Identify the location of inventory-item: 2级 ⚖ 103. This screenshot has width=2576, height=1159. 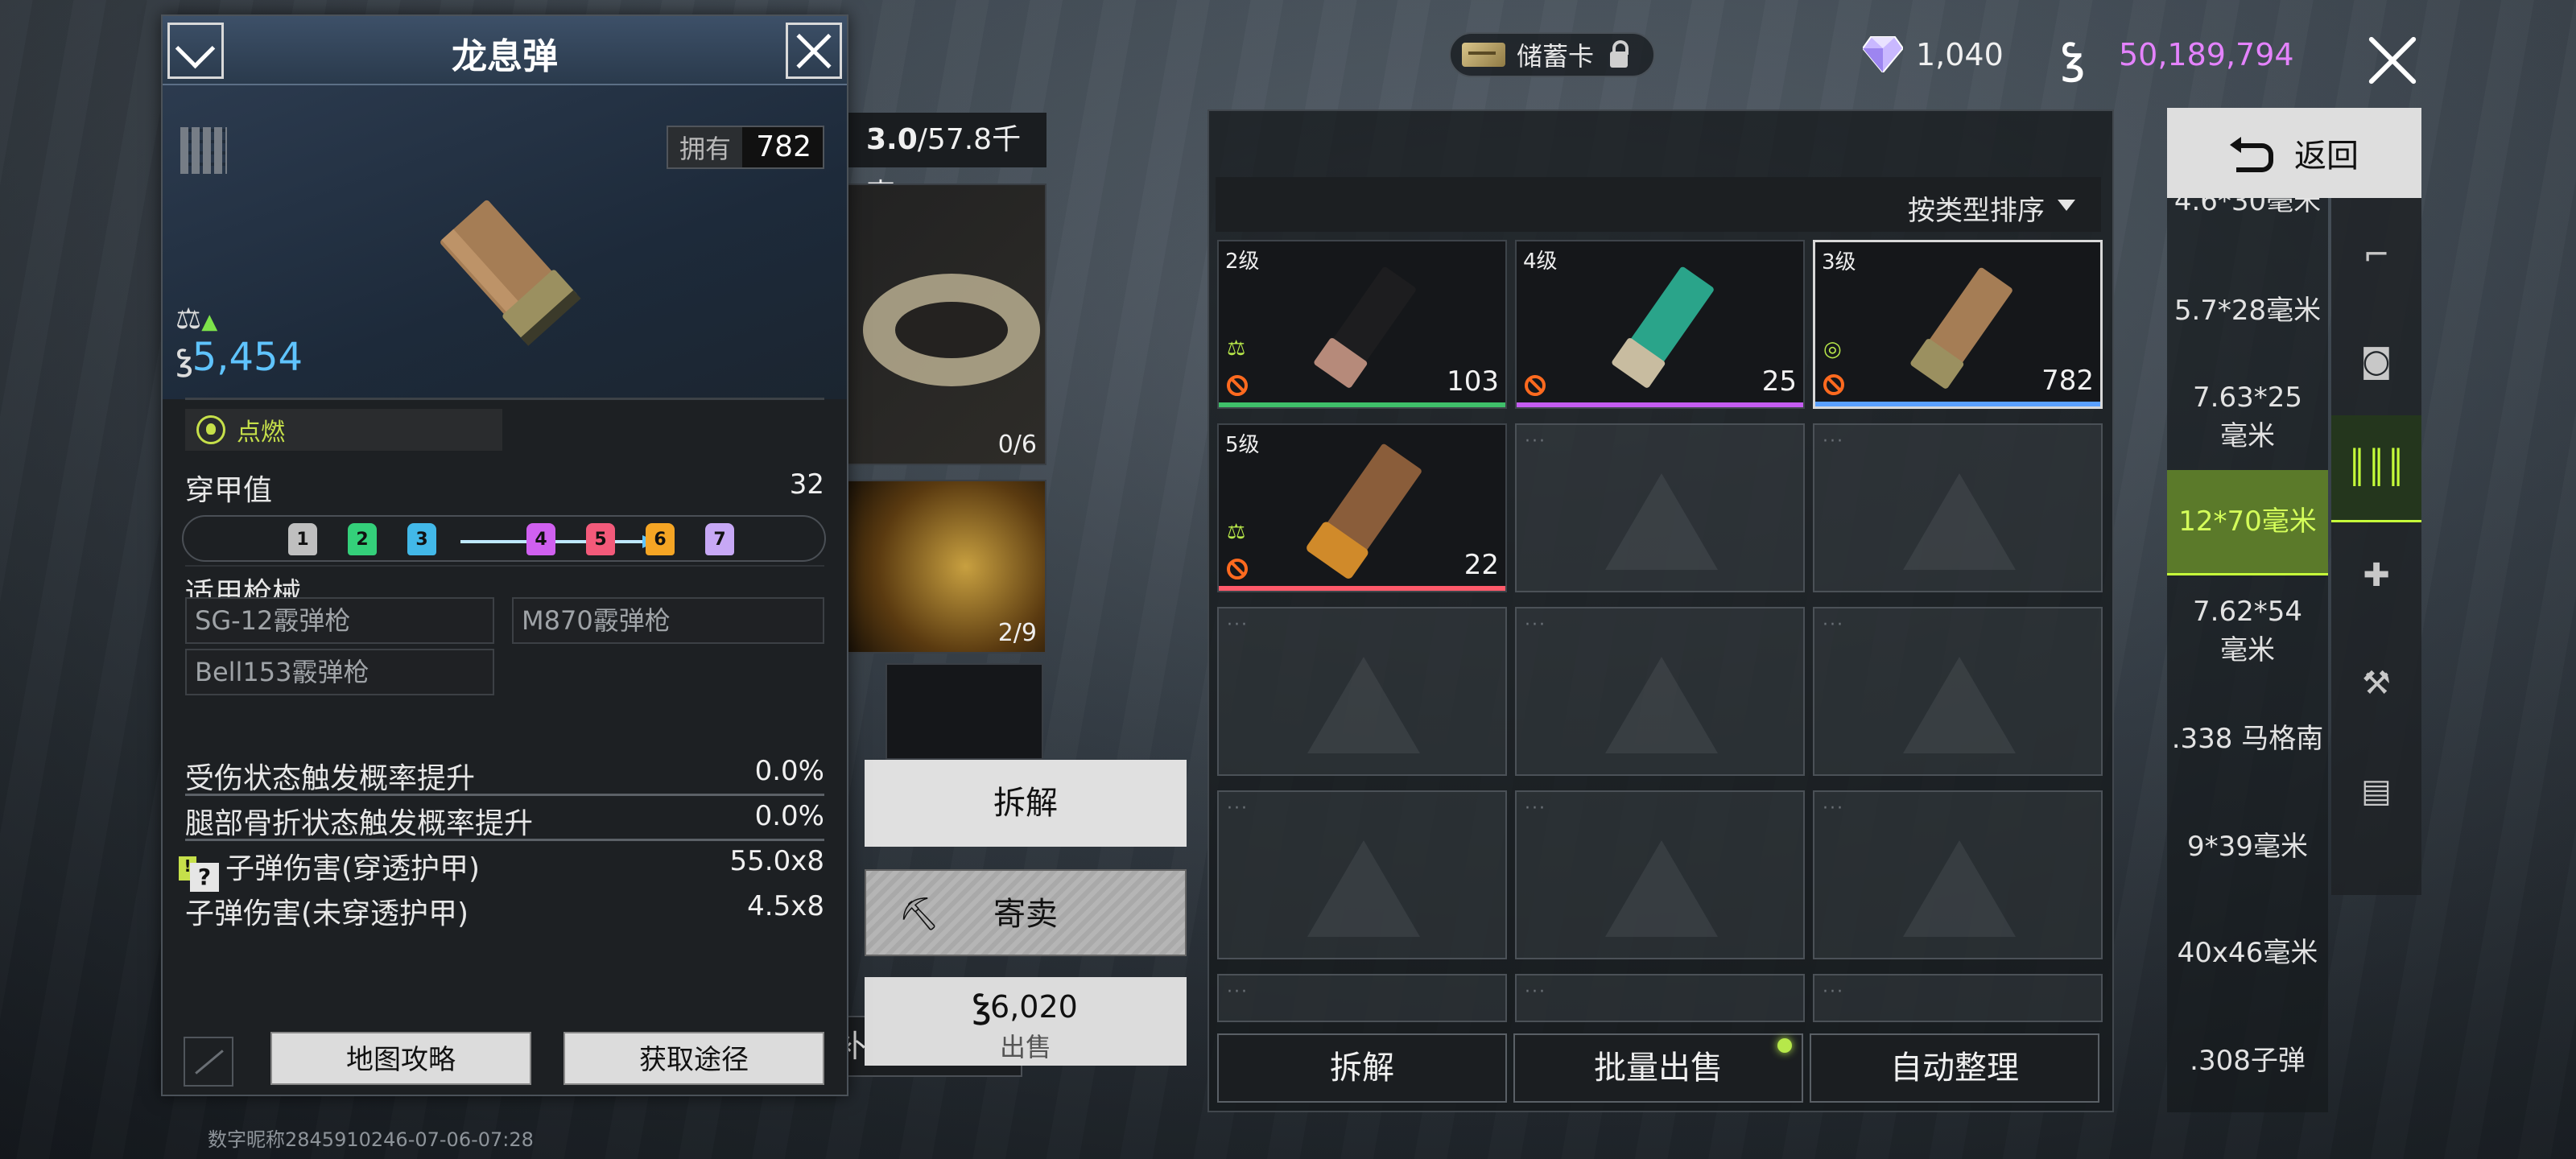
(1362, 324).